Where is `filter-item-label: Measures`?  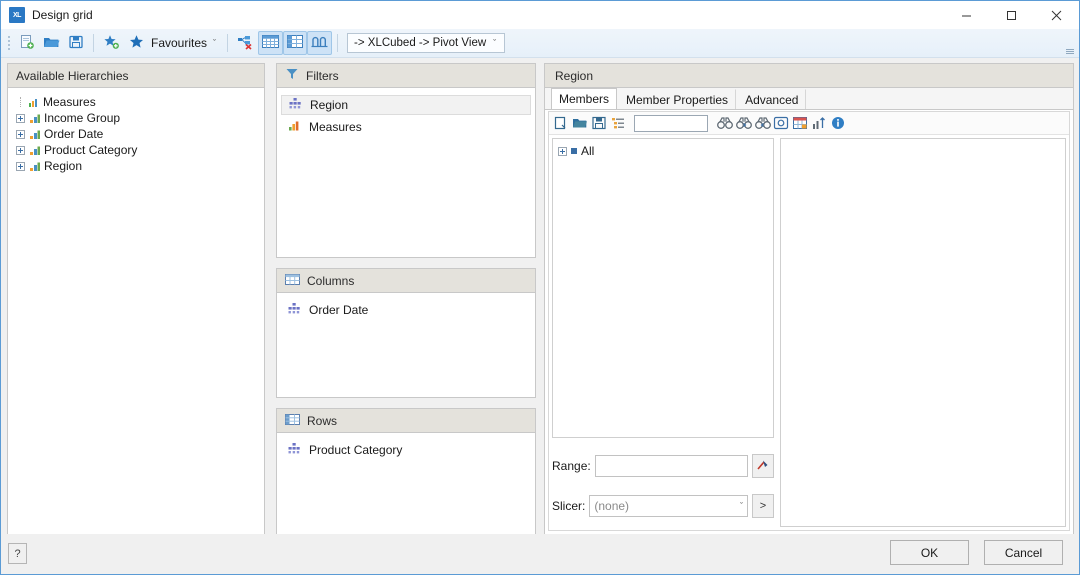 filter-item-label: Measures is located at coordinates (335, 127).